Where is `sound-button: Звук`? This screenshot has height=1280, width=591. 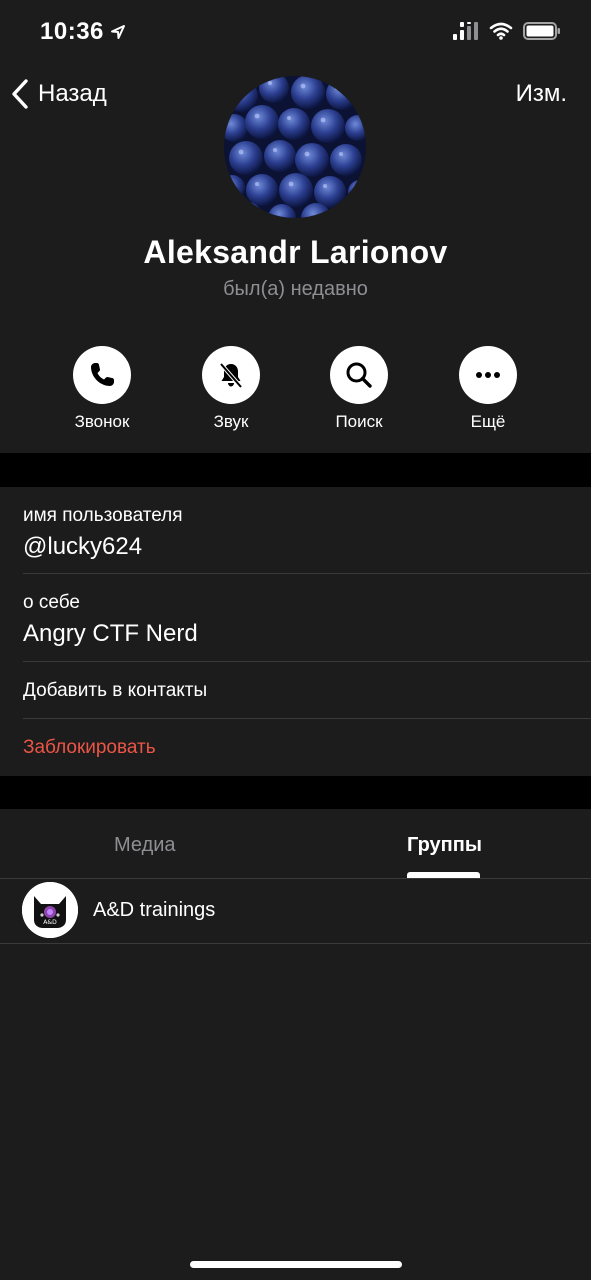 sound-button: Звук is located at coordinates (231, 389).